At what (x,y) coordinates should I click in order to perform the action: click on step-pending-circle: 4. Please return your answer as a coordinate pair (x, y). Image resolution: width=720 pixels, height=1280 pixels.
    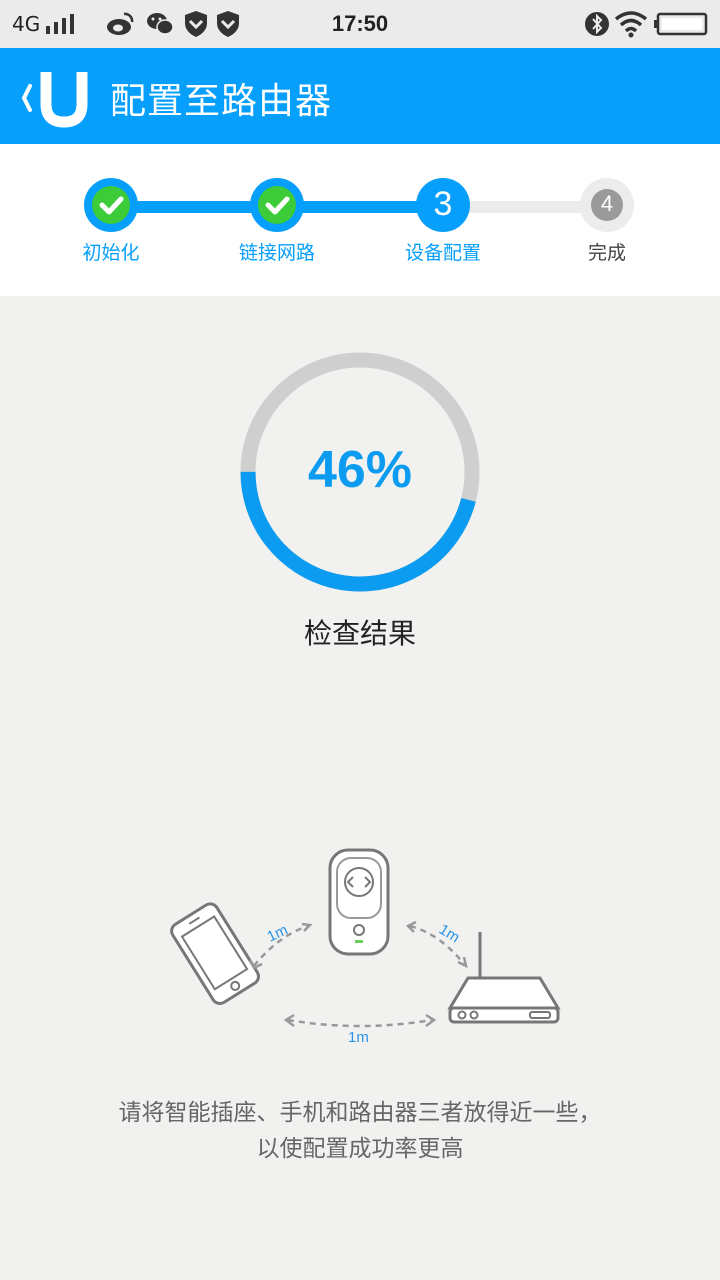
    Looking at the image, I should click on (607, 205).